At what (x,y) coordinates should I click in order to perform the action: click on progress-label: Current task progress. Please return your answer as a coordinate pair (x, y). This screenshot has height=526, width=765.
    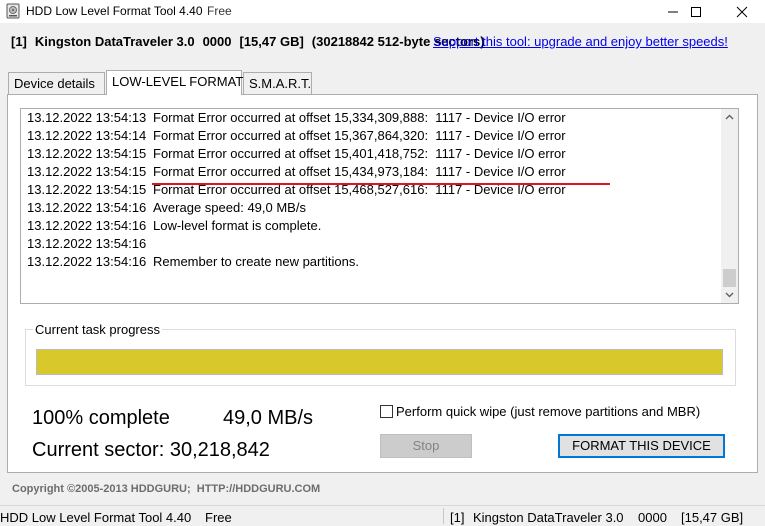
    Looking at the image, I should click on (97, 329).